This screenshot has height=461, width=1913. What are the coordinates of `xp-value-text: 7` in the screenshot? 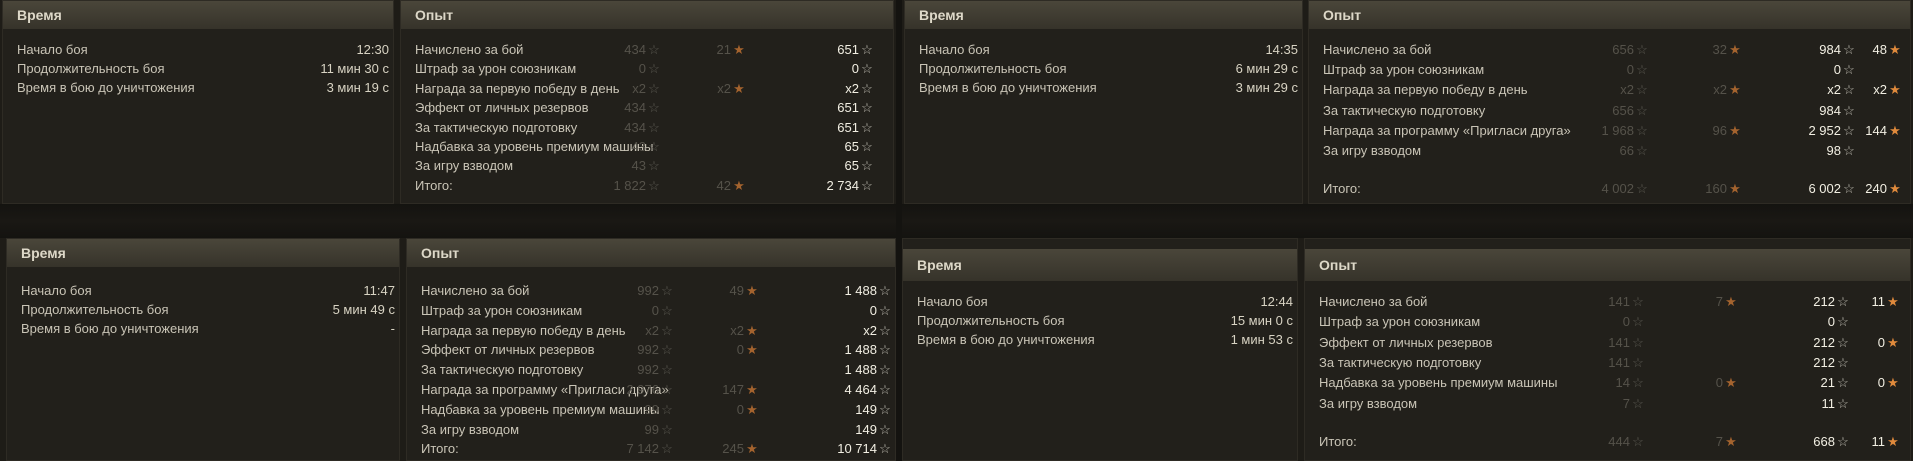 It's located at (1626, 403).